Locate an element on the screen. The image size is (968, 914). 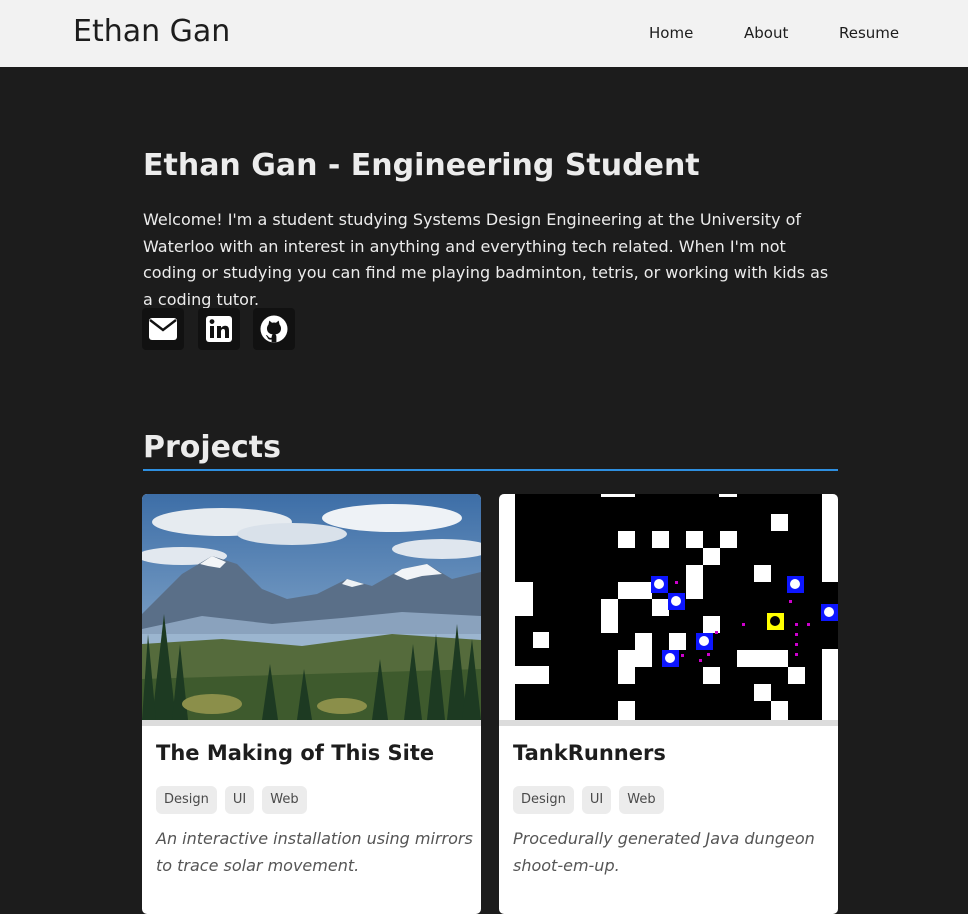
github-icon is located at coordinates (274, 329).